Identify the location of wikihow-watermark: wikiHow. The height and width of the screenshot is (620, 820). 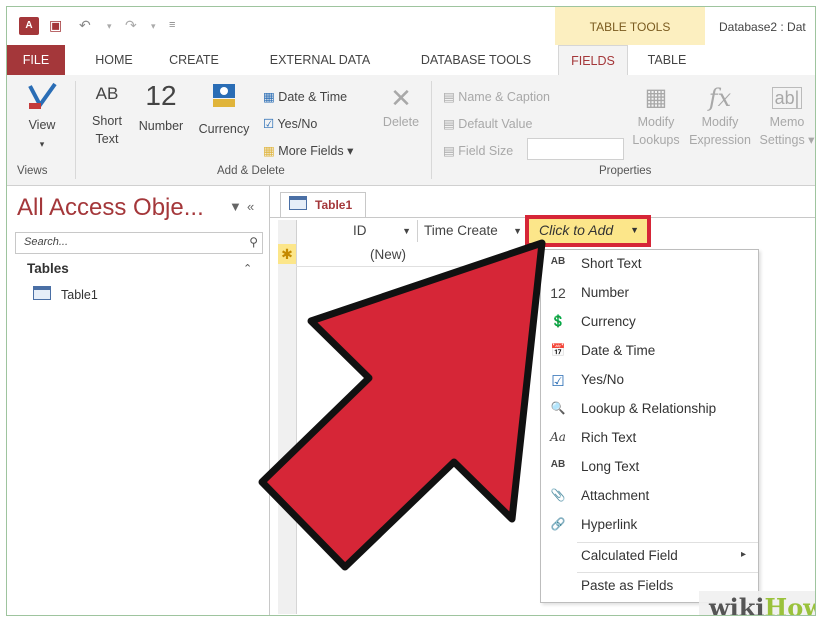
(757, 603).